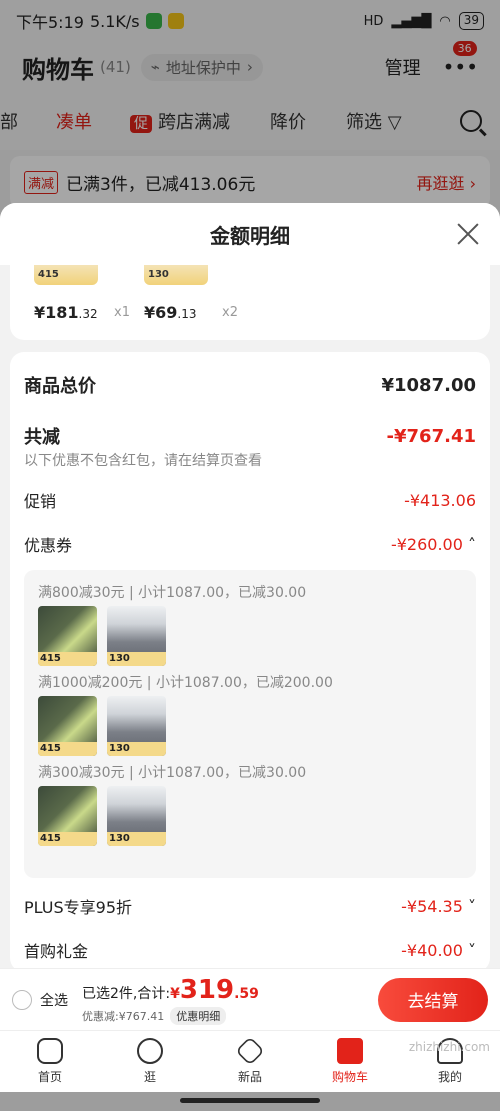 This screenshot has width=500, height=1111. Describe the element at coordinates (230, 312) in the screenshot. I see `item-qty: x2` at that location.